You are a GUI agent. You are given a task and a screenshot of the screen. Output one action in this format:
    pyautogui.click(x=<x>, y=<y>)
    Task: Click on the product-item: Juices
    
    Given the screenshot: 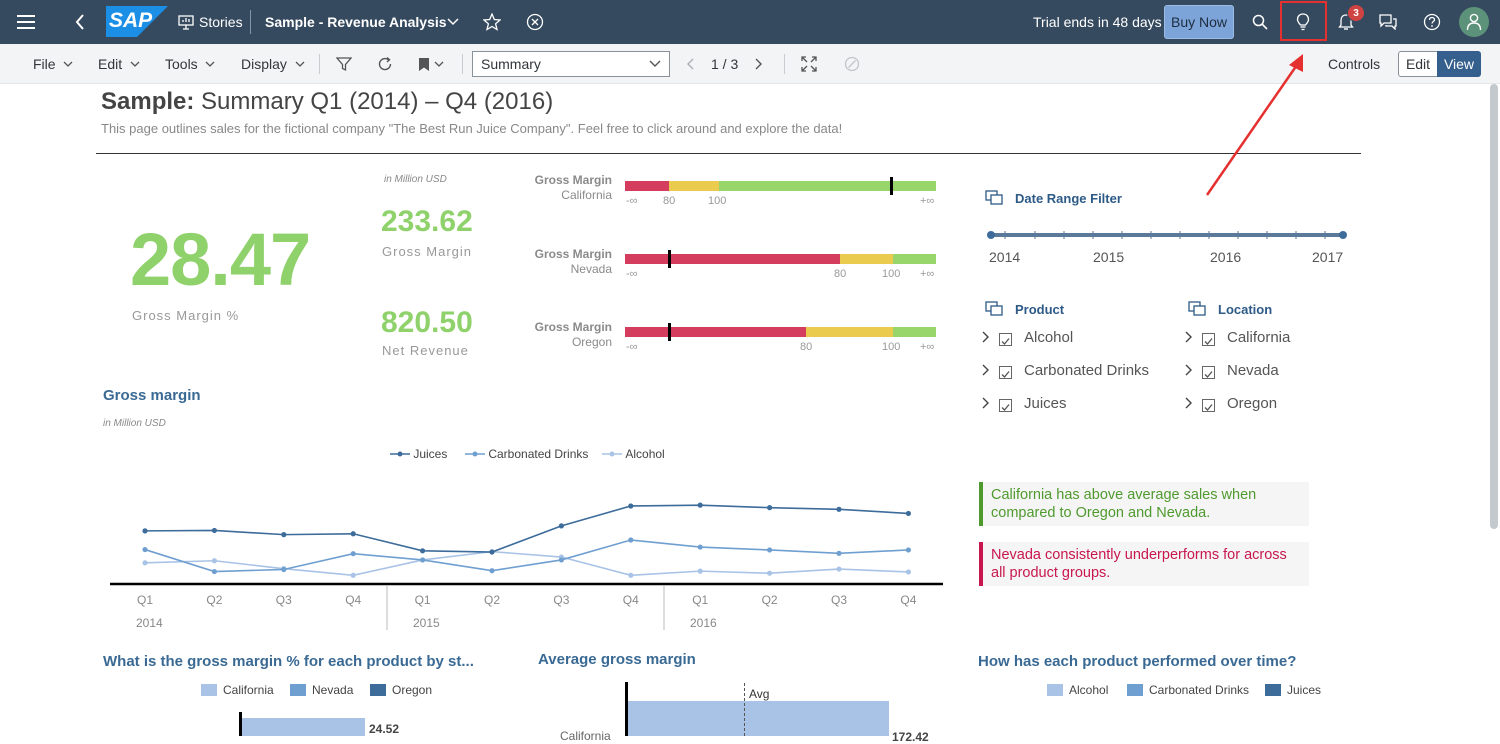 What is the action you would take?
    pyautogui.click(x=1045, y=403)
    